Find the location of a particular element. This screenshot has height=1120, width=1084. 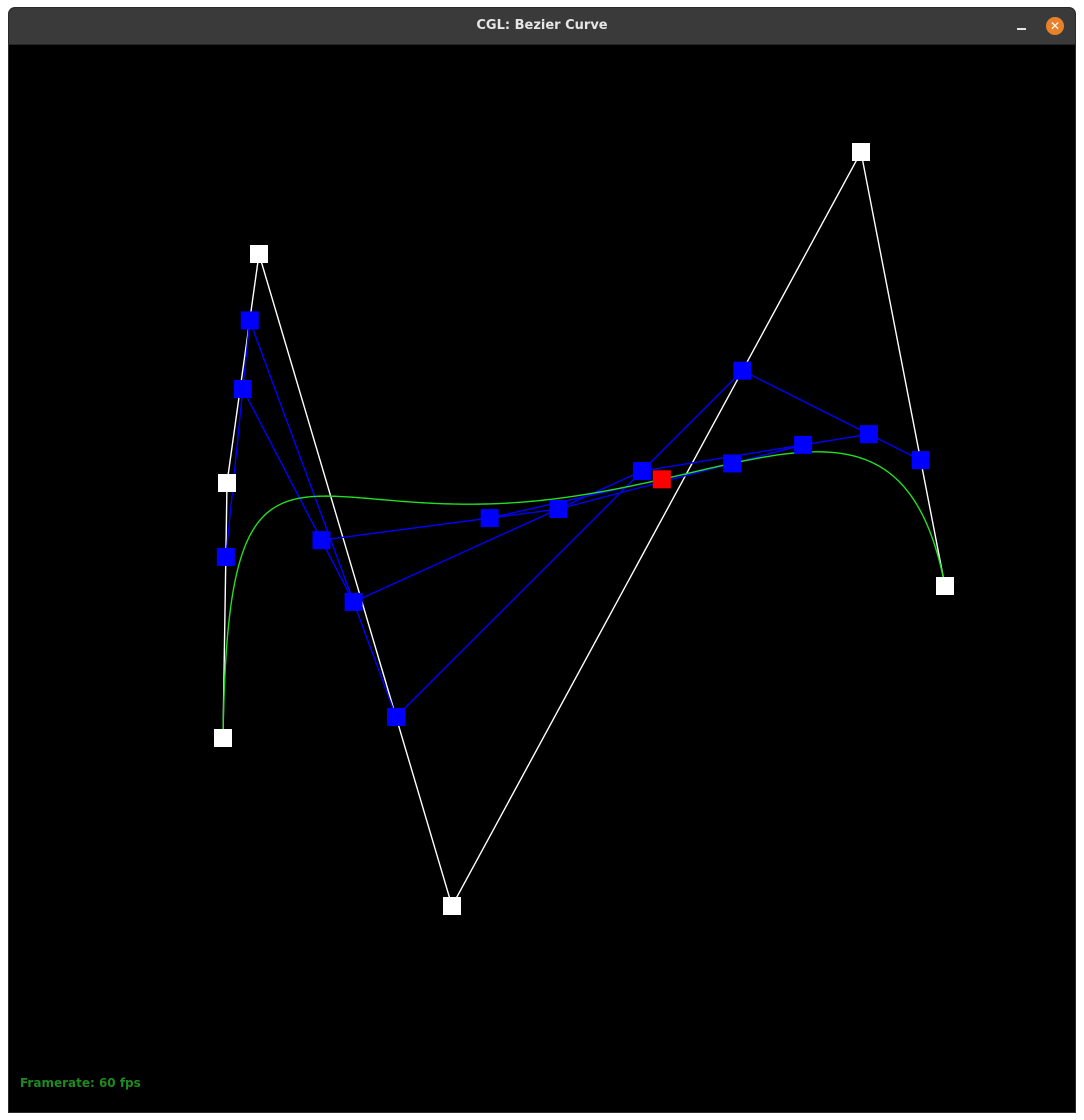

evaluated-point is located at coordinates (661, 479).